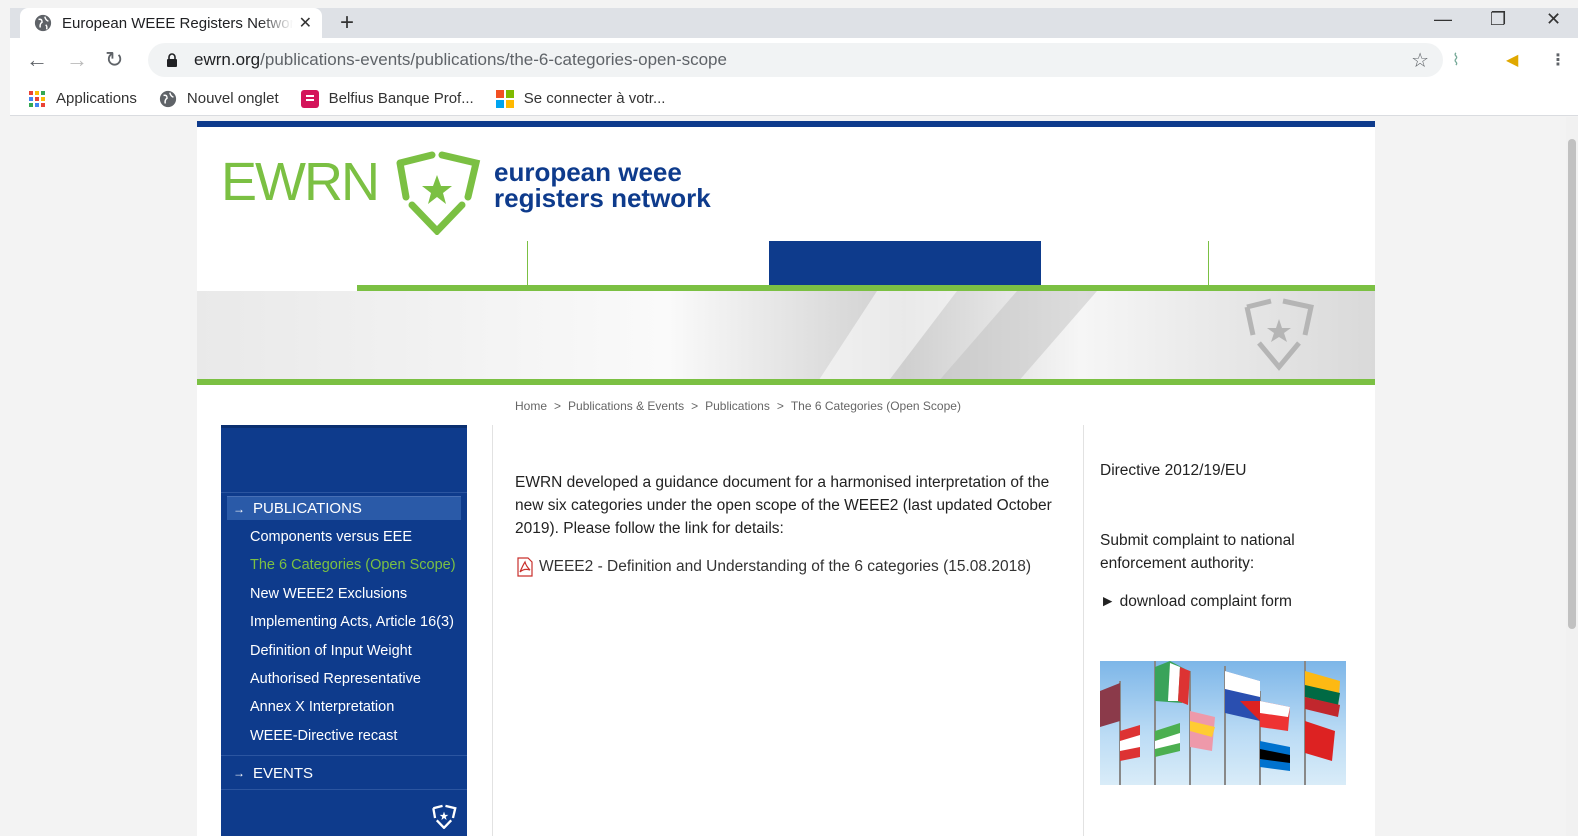 The height and width of the screenshot is (836, 1578). Describe the element at coordinates (172, 60) in the screenshot. I see `lock-icon` at that location.